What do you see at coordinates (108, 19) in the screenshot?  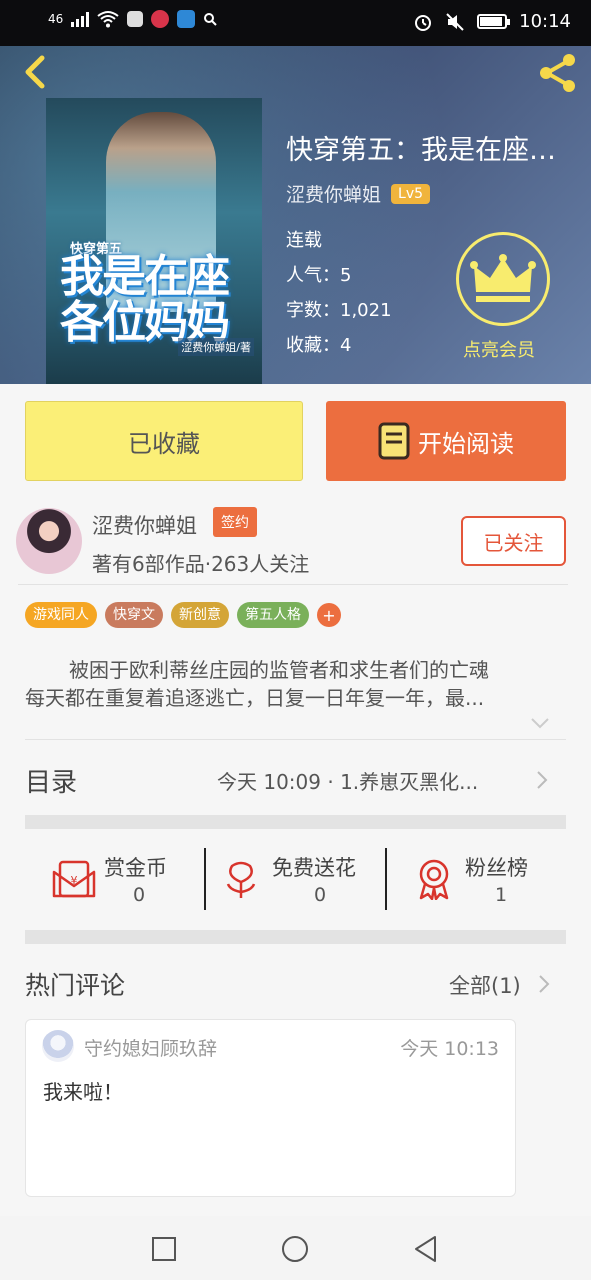 I see `wifi-icon` at bounding box center [108, 19].